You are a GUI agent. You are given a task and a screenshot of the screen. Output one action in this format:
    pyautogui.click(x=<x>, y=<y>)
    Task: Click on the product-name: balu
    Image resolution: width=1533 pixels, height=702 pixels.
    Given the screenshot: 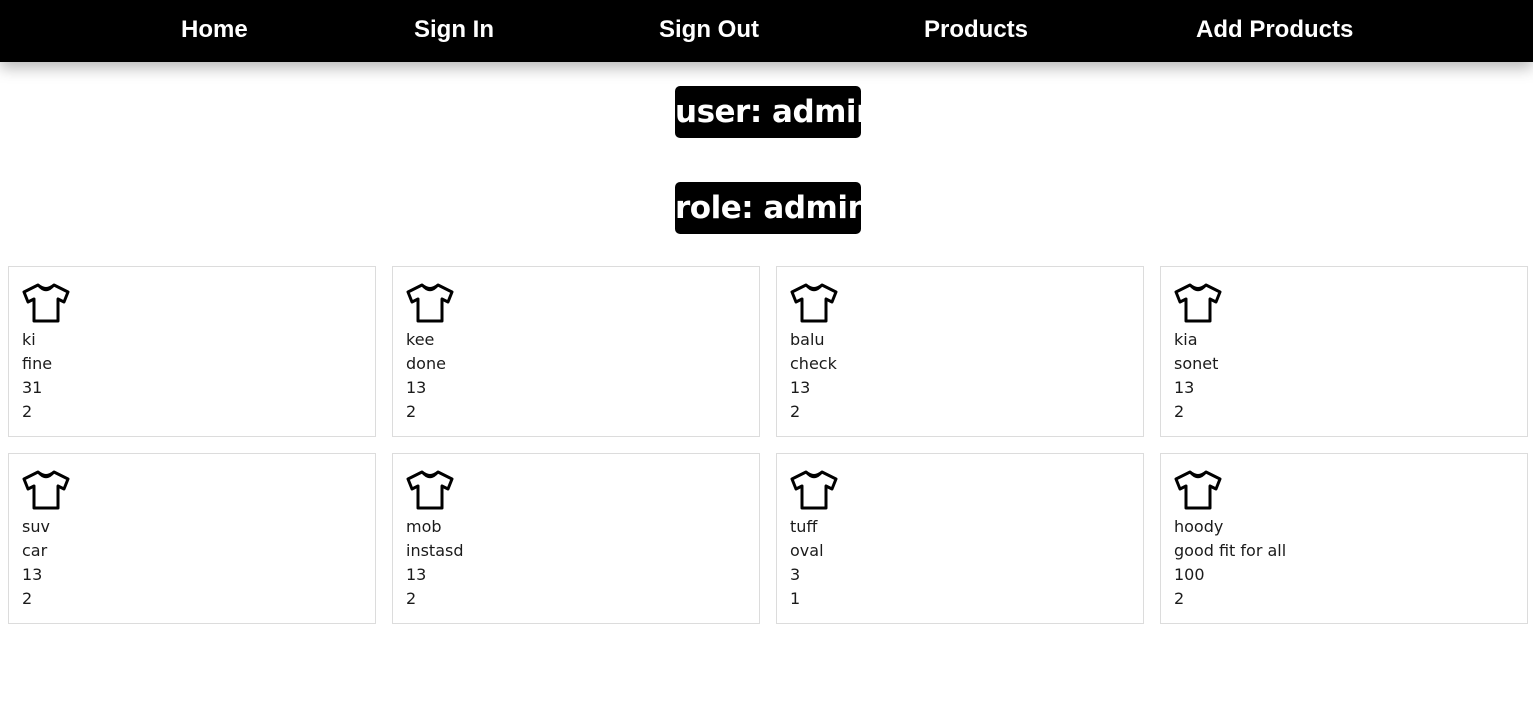 What is the action you would take?
    pyautogui.click(x=807, y=339)
    